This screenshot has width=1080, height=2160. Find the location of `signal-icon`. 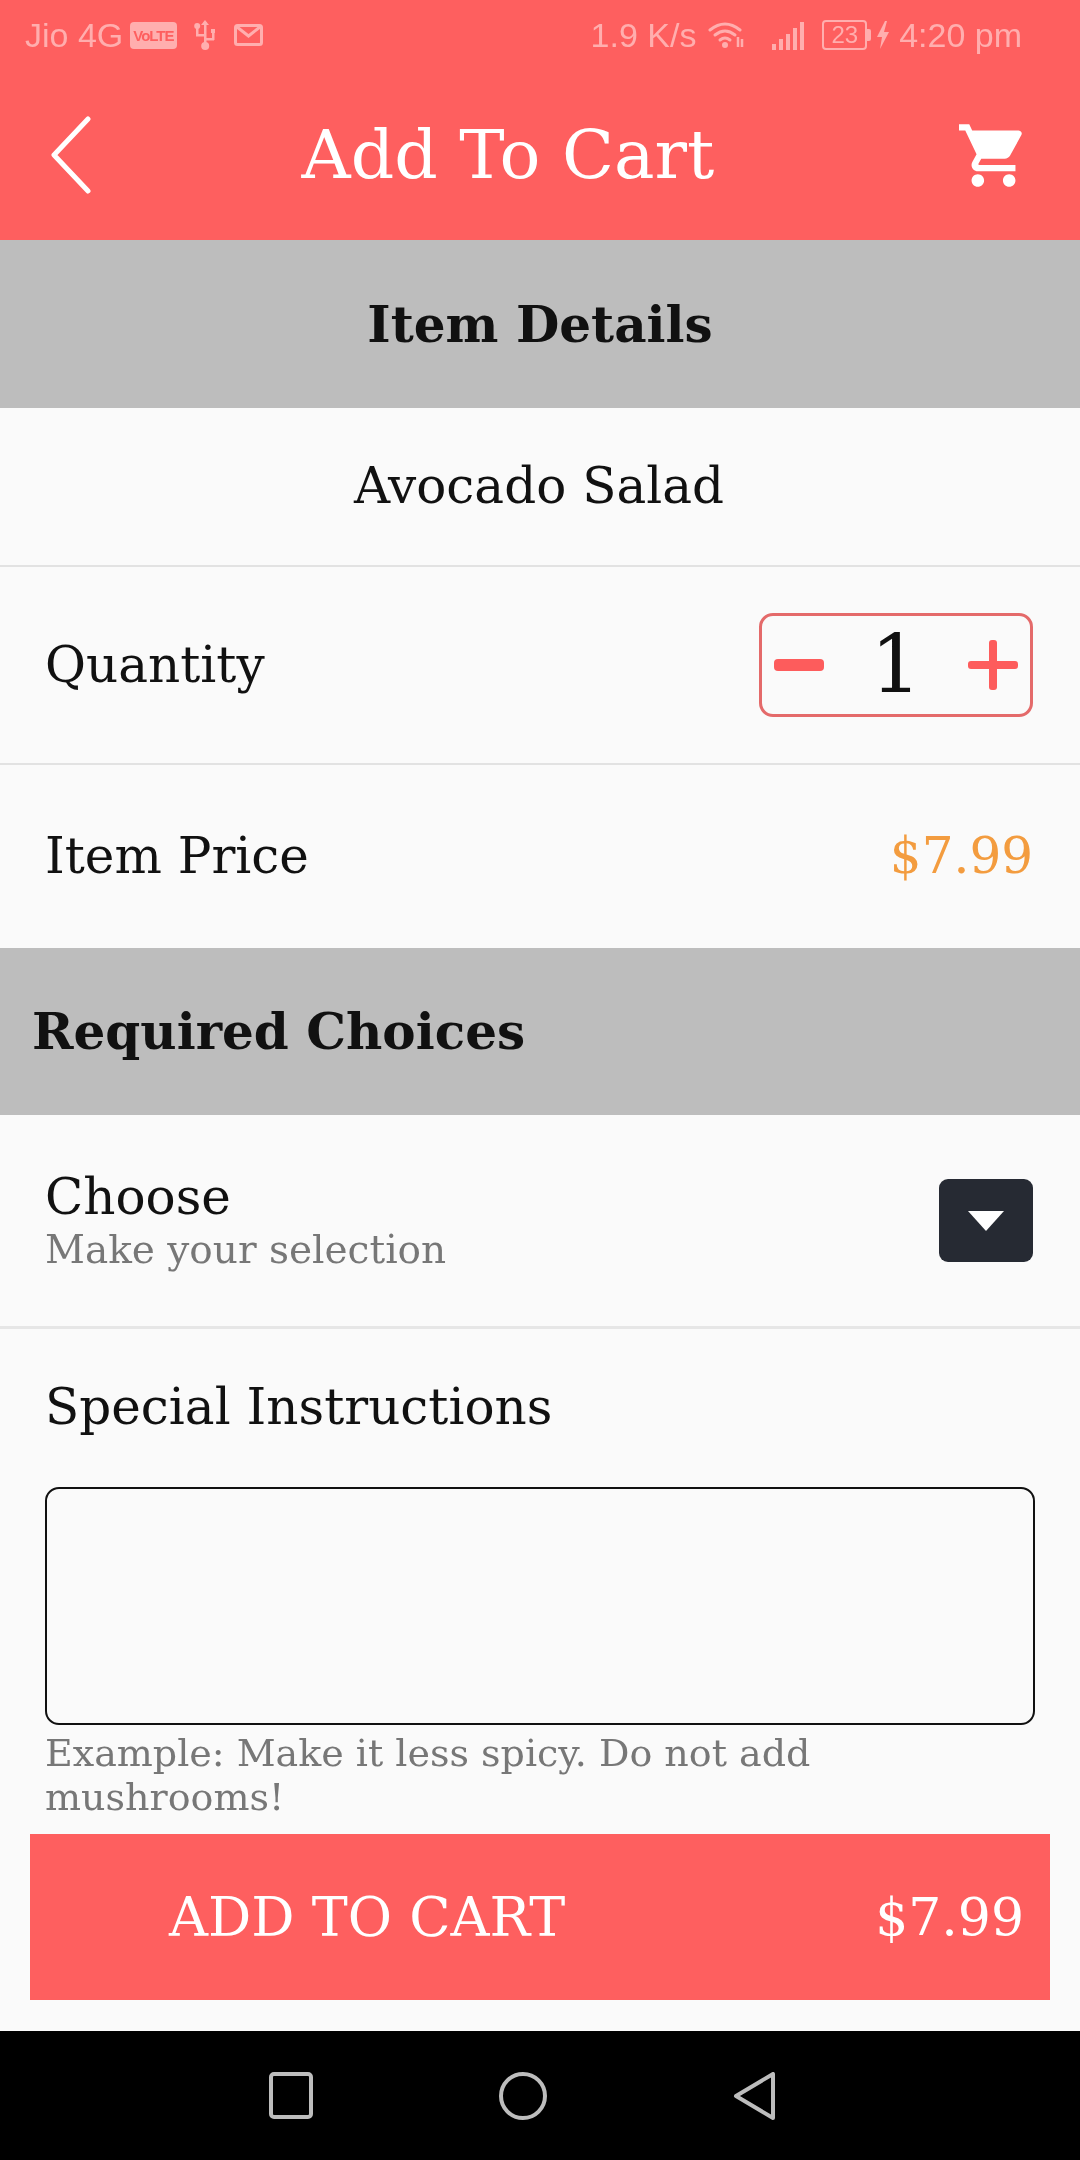

signal-icon is located at coordinates (789, 35).